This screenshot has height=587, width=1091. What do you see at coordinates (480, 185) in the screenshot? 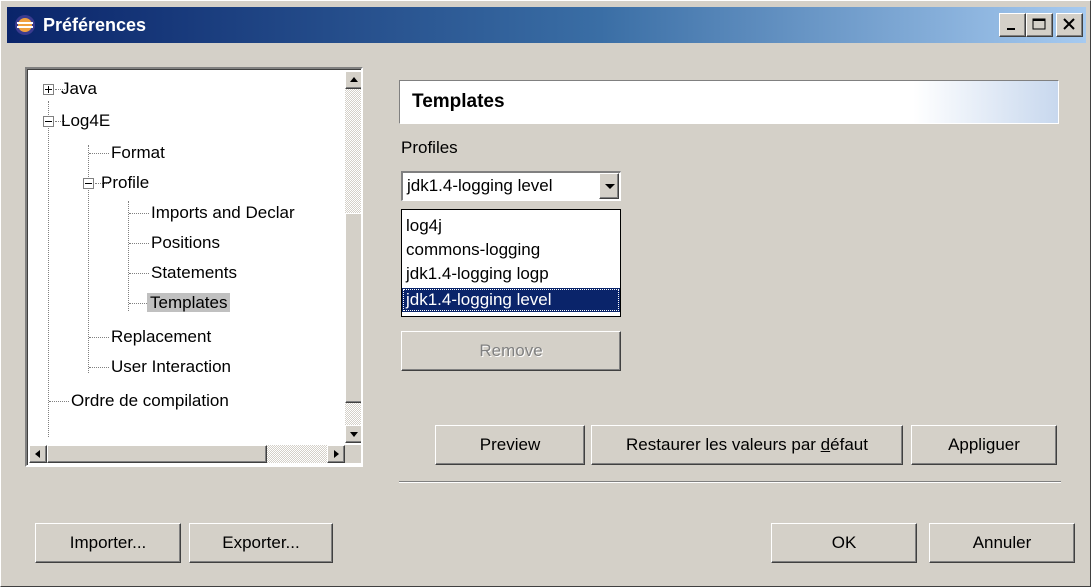
I see `combo-value: jdk1.4-logging level` at bounding box center [480, 185].